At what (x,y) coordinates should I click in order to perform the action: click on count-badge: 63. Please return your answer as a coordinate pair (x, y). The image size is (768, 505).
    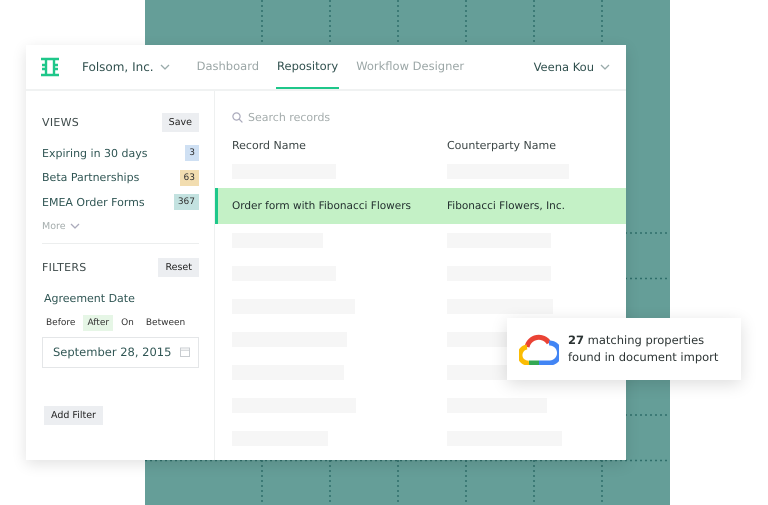
    Looking at the image, I should click on (189, 178).